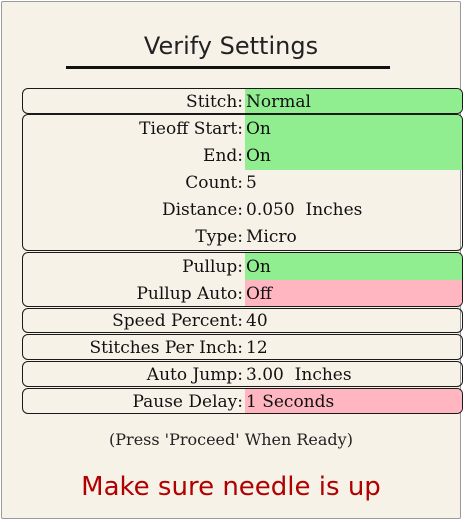 This screenshot has width=465, height=523. What do you see at coordinates (228, 67) in the screenshot?
I see `title-underline` at bounding box center [228, 67].